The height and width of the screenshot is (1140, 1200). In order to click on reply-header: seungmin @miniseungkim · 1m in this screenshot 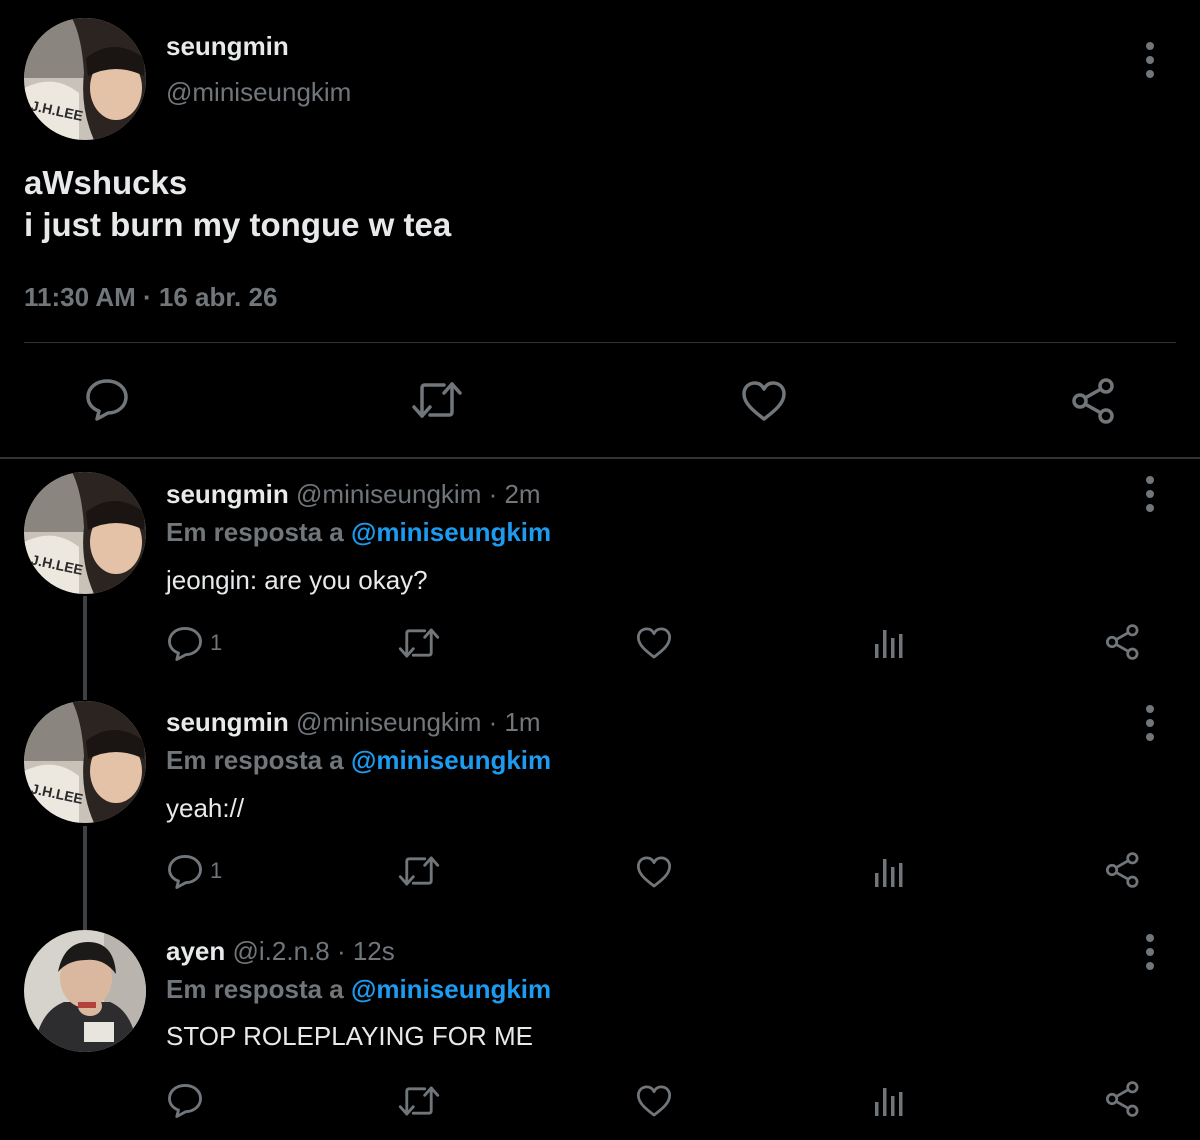, I will do `click(353, 722)`.